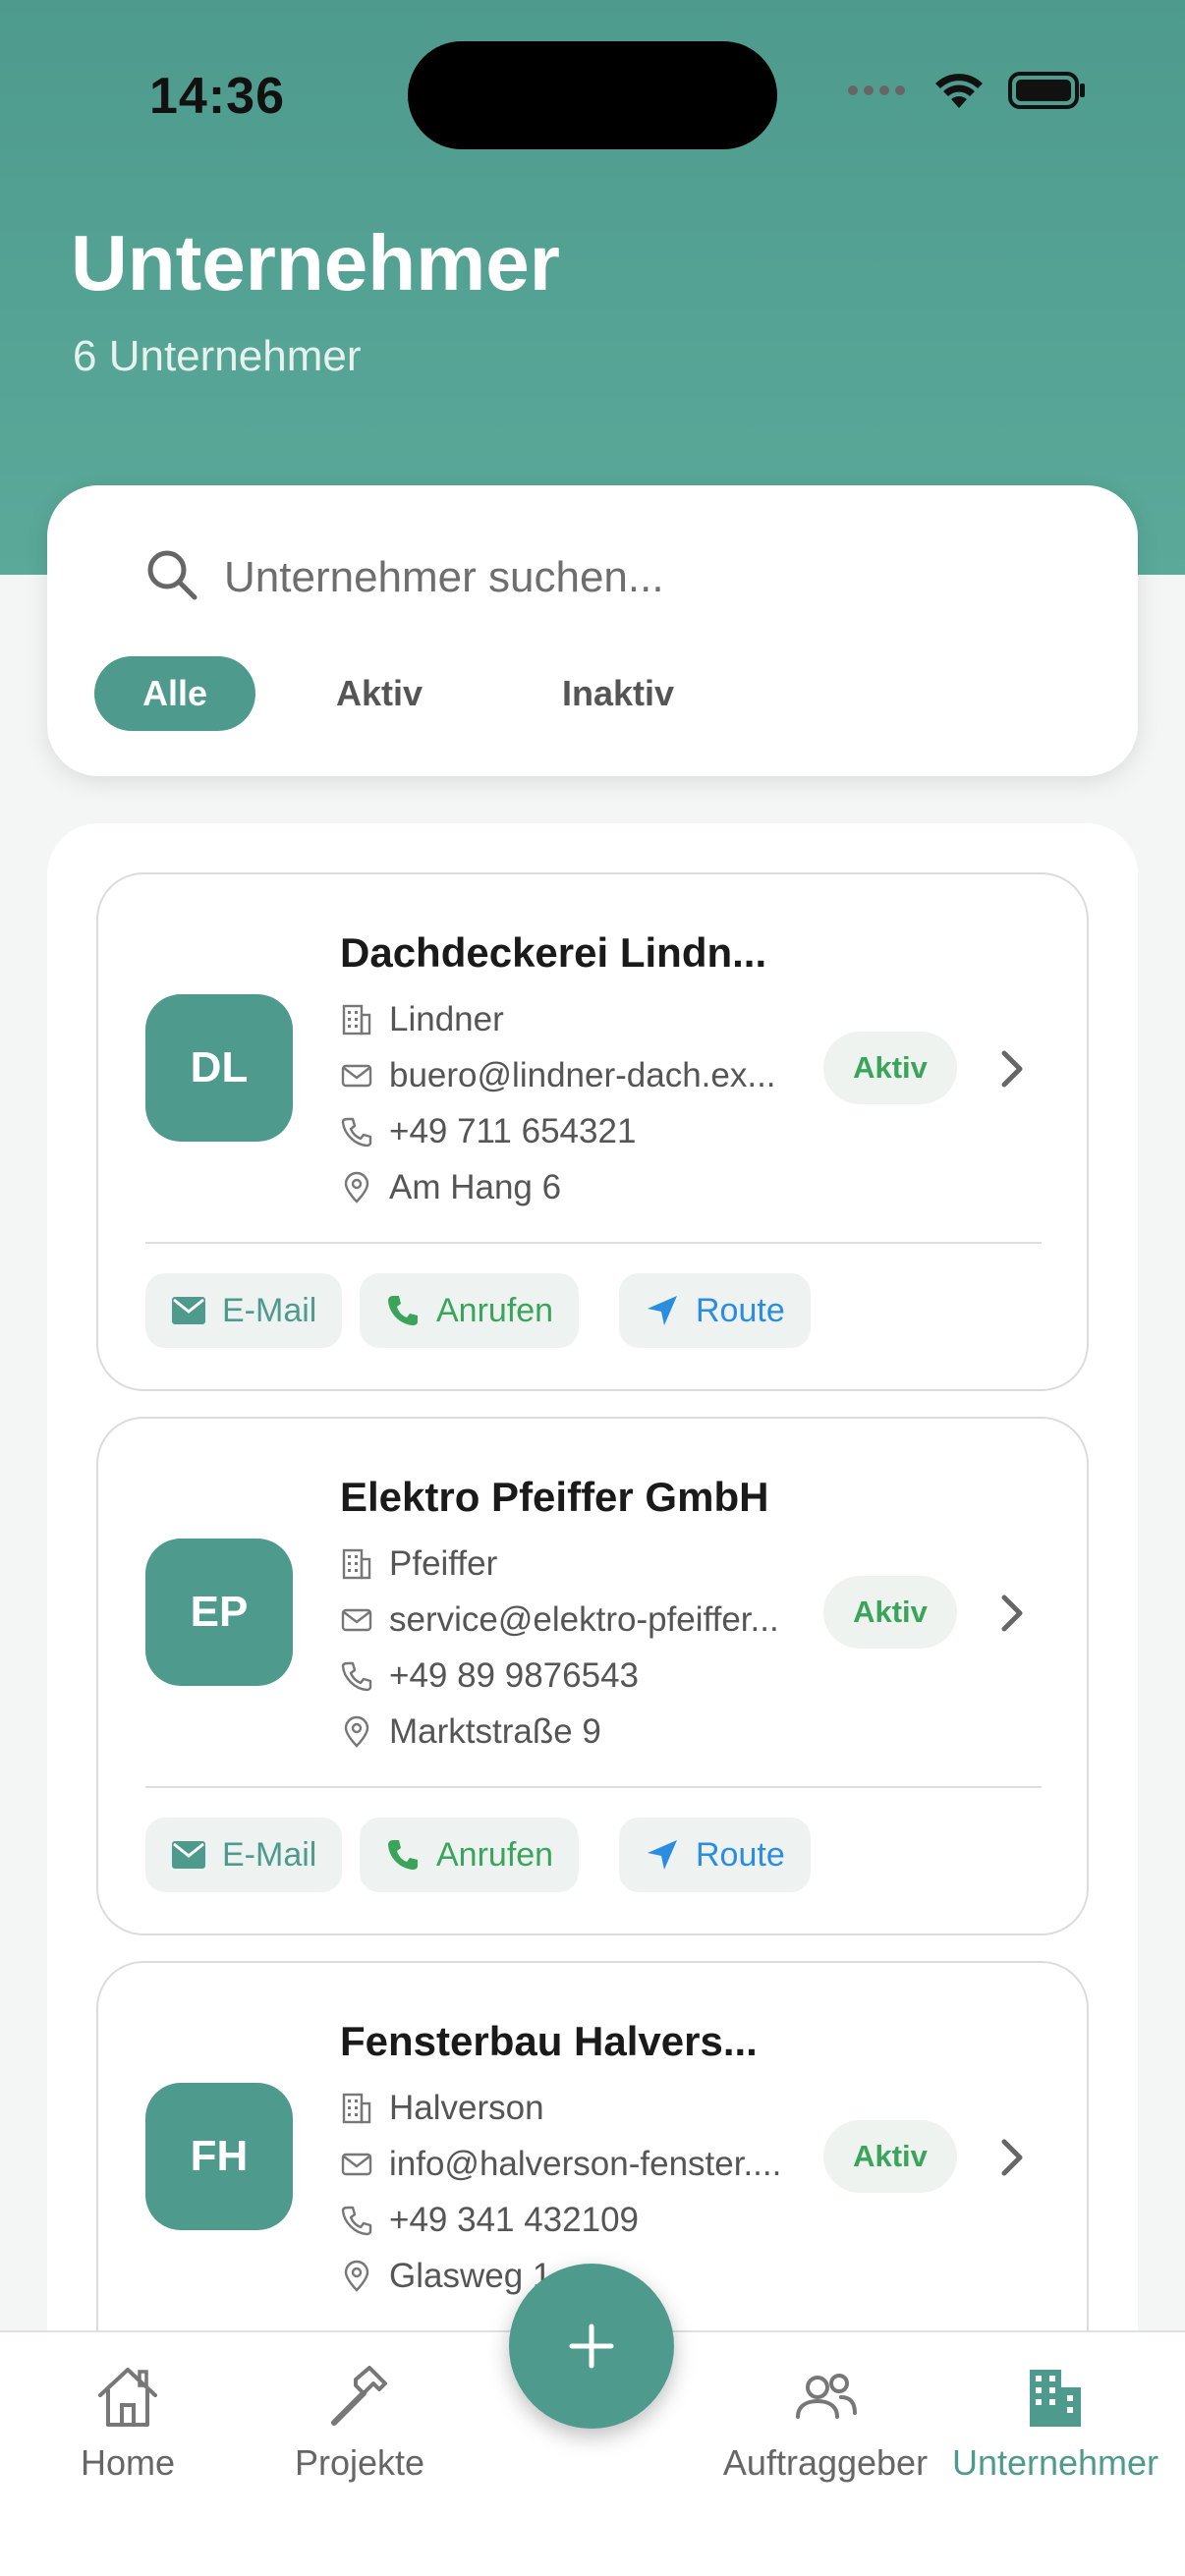  I want to click on address-text: Marktstraße 9, so click(495, 1731).